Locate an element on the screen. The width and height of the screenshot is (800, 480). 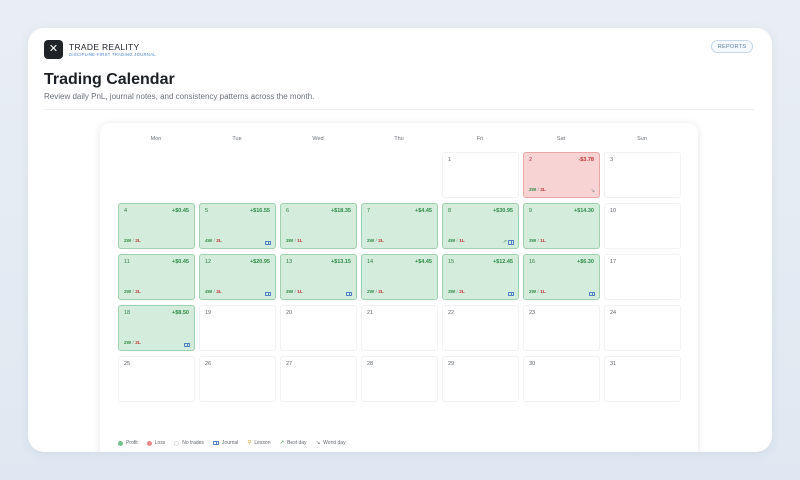
calendar-day: 30 is located at coordinates (561, 379).